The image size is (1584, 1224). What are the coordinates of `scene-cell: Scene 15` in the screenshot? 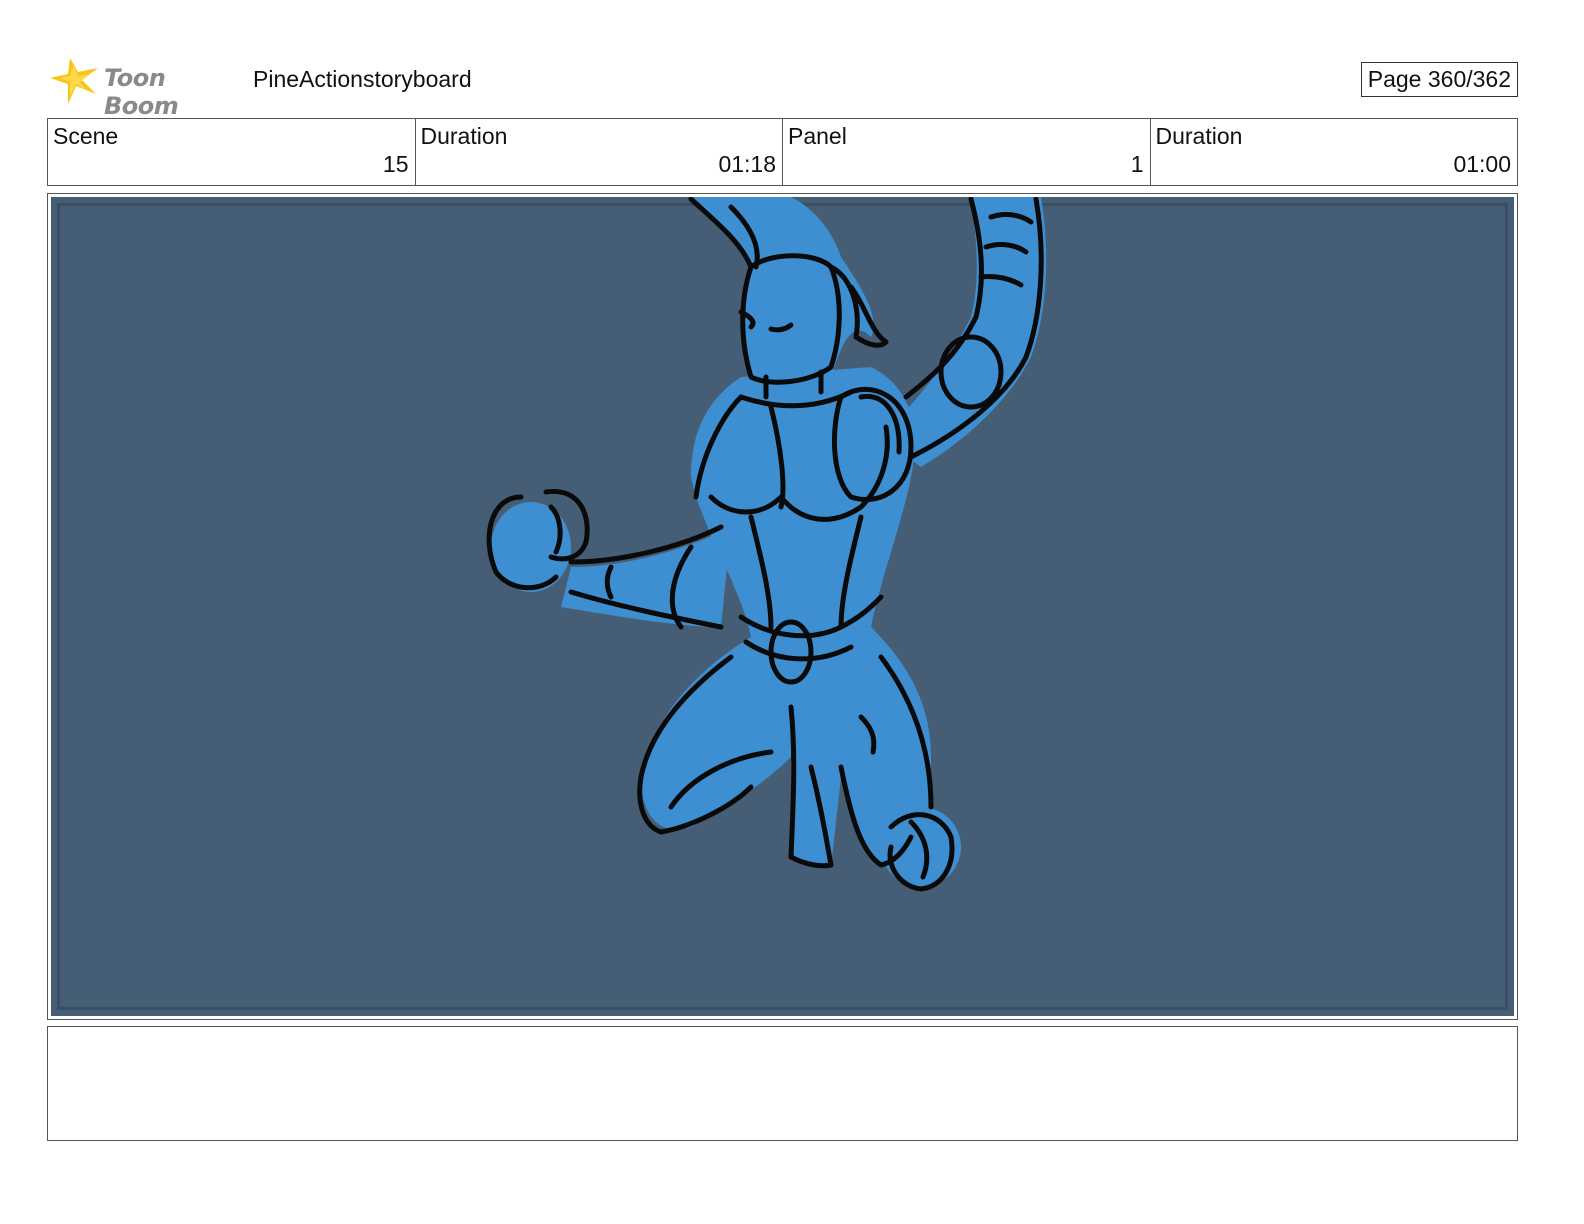 It's located at (232, 152).